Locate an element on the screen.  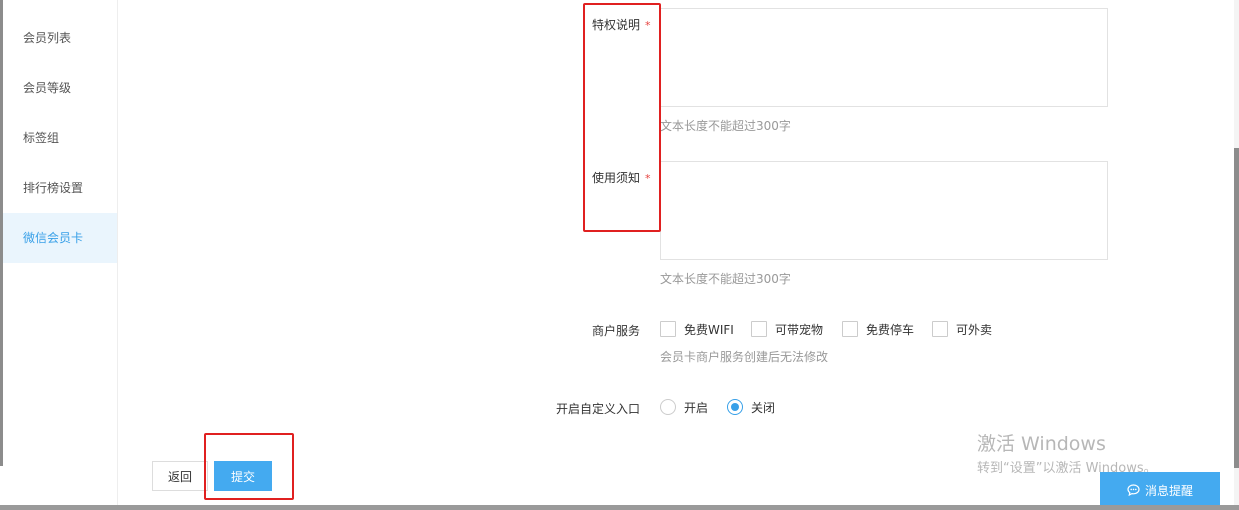
checkbox-label: 免费停车 is located at coordinates (890, 329).